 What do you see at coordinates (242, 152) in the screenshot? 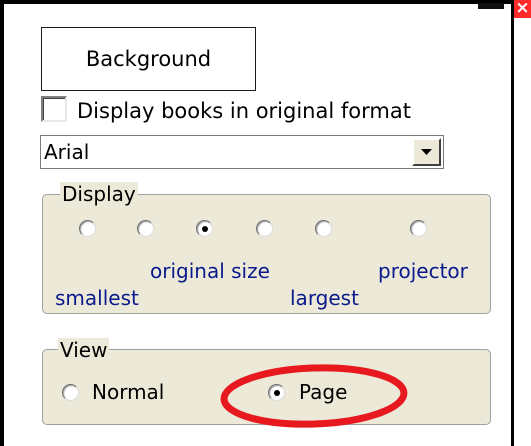
I see `font-select` at bounding box center [242, 152].